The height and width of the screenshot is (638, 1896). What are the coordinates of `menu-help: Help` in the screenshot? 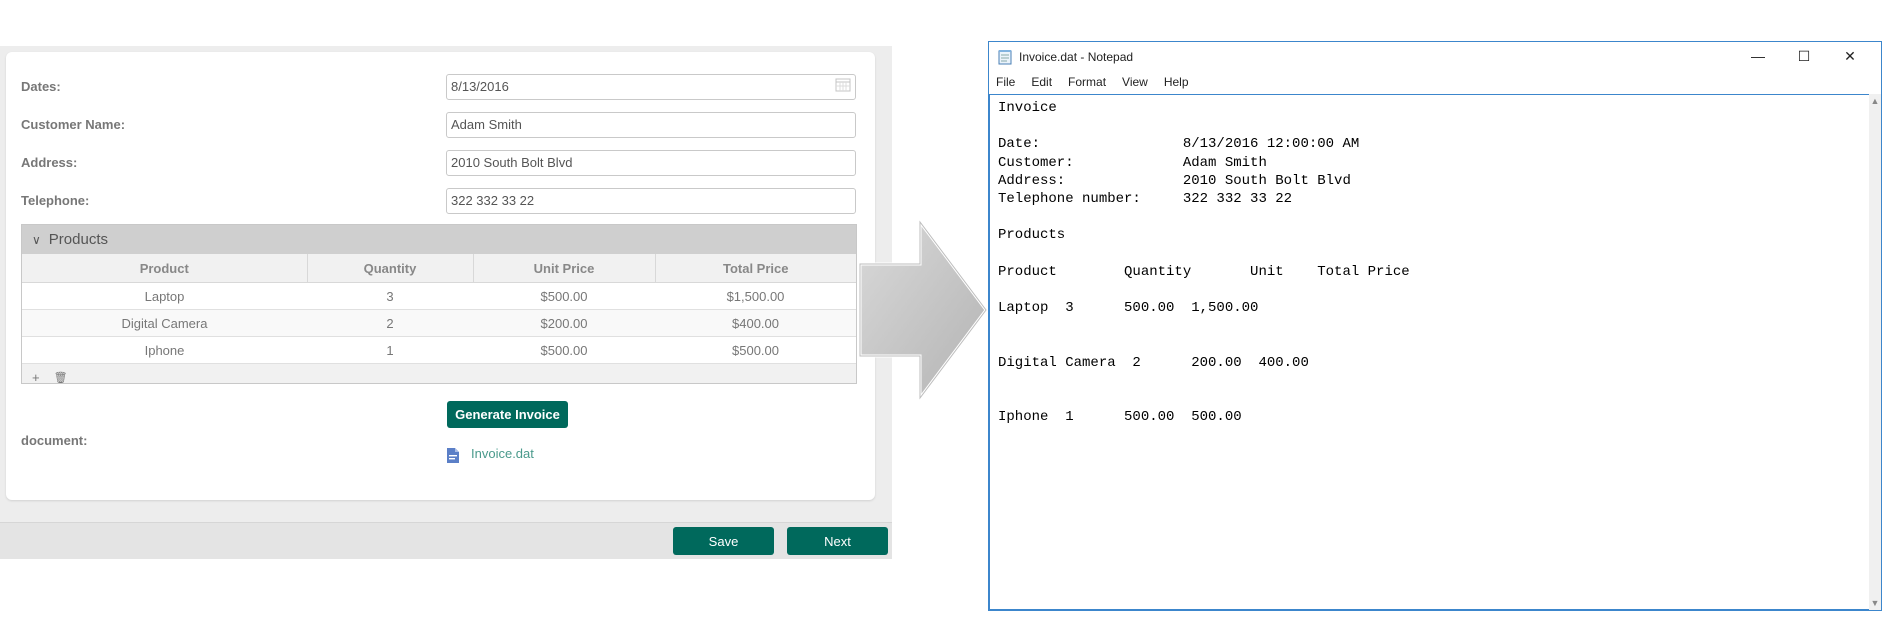 It's located at (1176, 82).